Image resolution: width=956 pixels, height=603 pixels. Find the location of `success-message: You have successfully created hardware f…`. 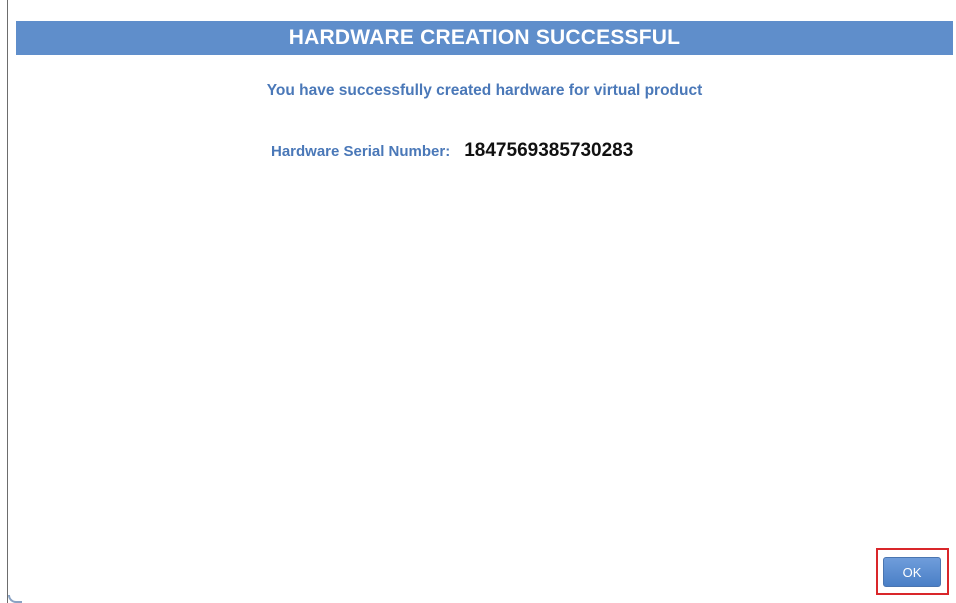

success-message: You have successfully created hardware f… is located at coordinates (484, 90).